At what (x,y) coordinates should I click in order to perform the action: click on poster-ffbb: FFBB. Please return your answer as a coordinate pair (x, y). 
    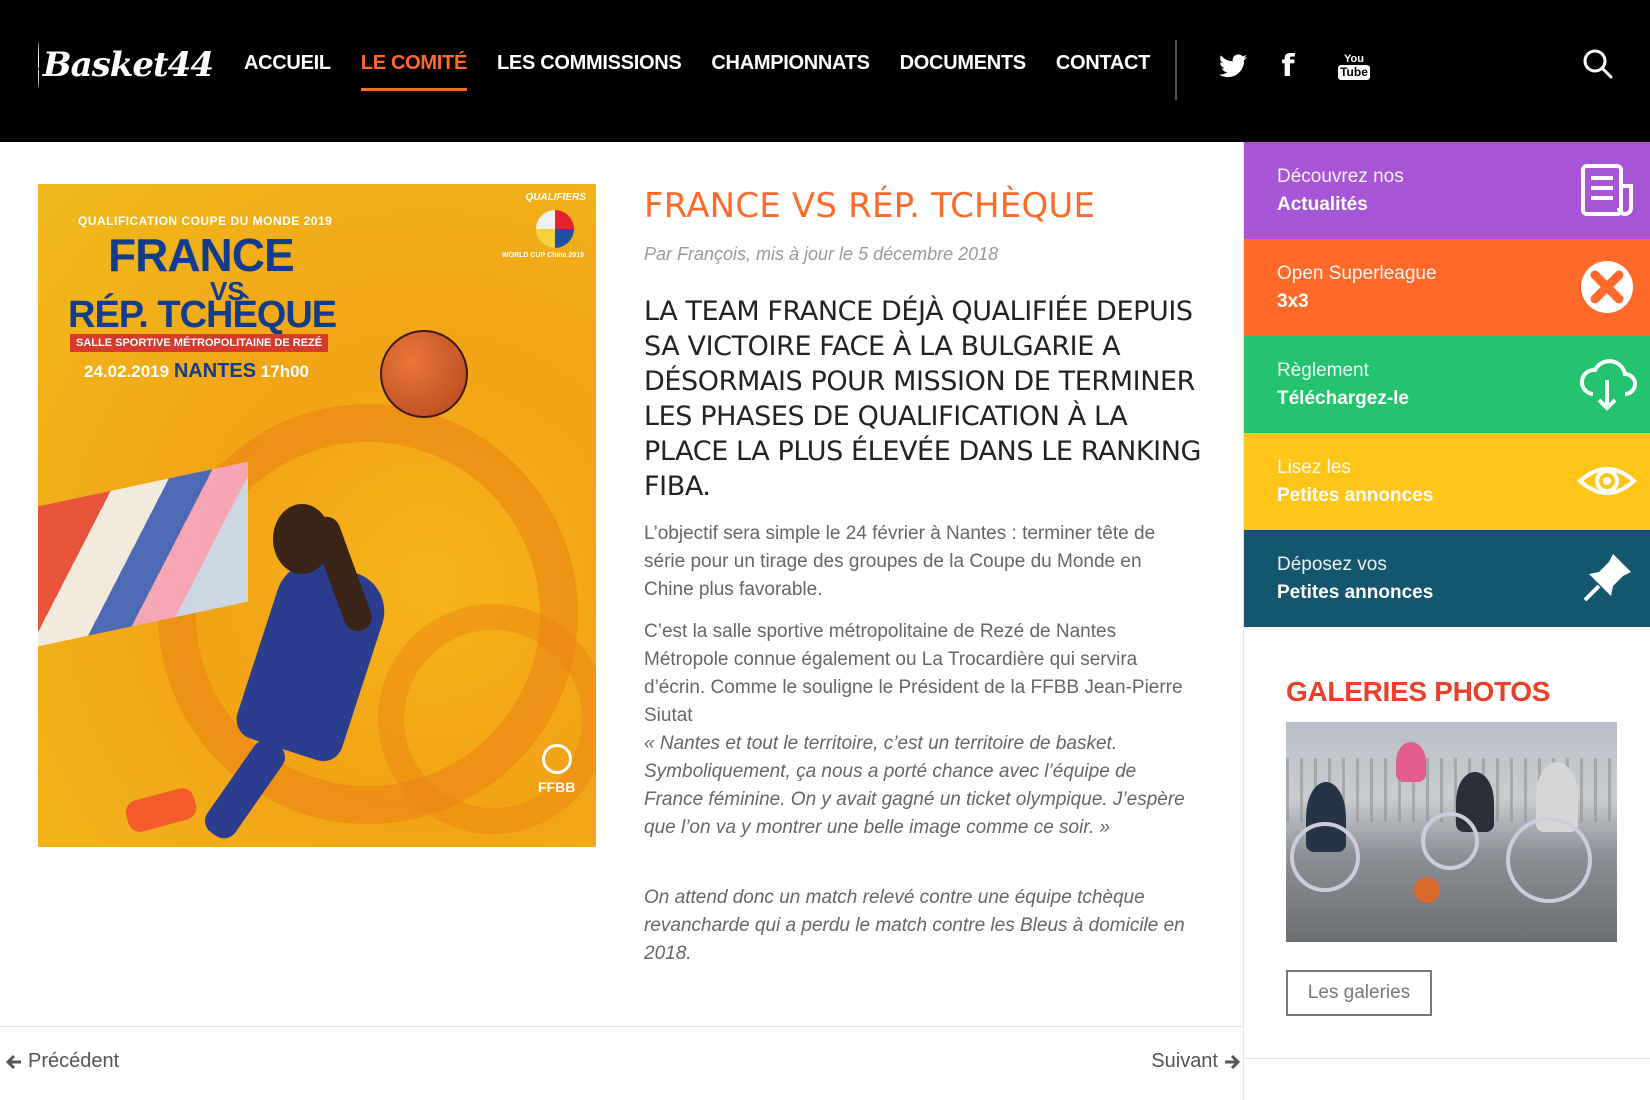
    Looking at the image, I should click on (557, 787).